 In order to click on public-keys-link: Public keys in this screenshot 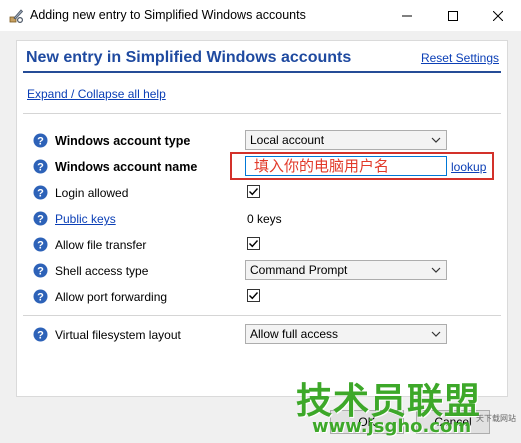, I will do `click(85, 219)`.